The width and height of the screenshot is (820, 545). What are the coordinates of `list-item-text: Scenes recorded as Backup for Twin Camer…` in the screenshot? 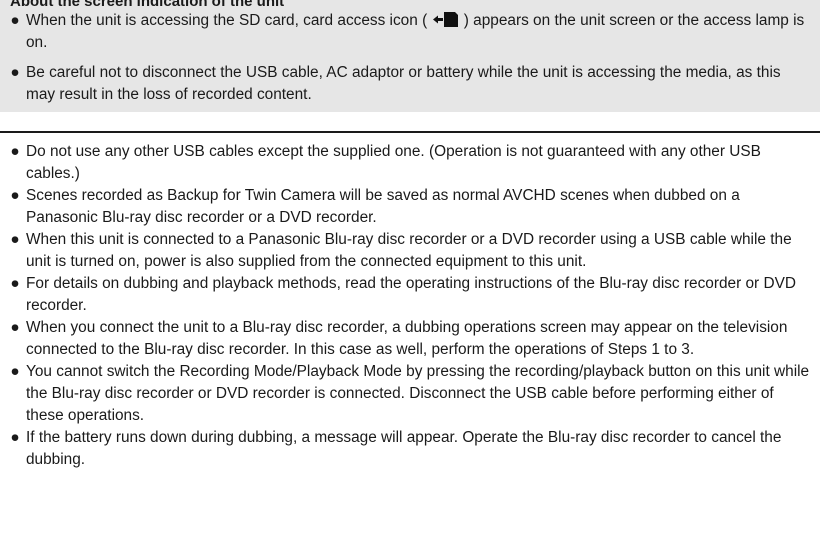 It's located at (383, 206).